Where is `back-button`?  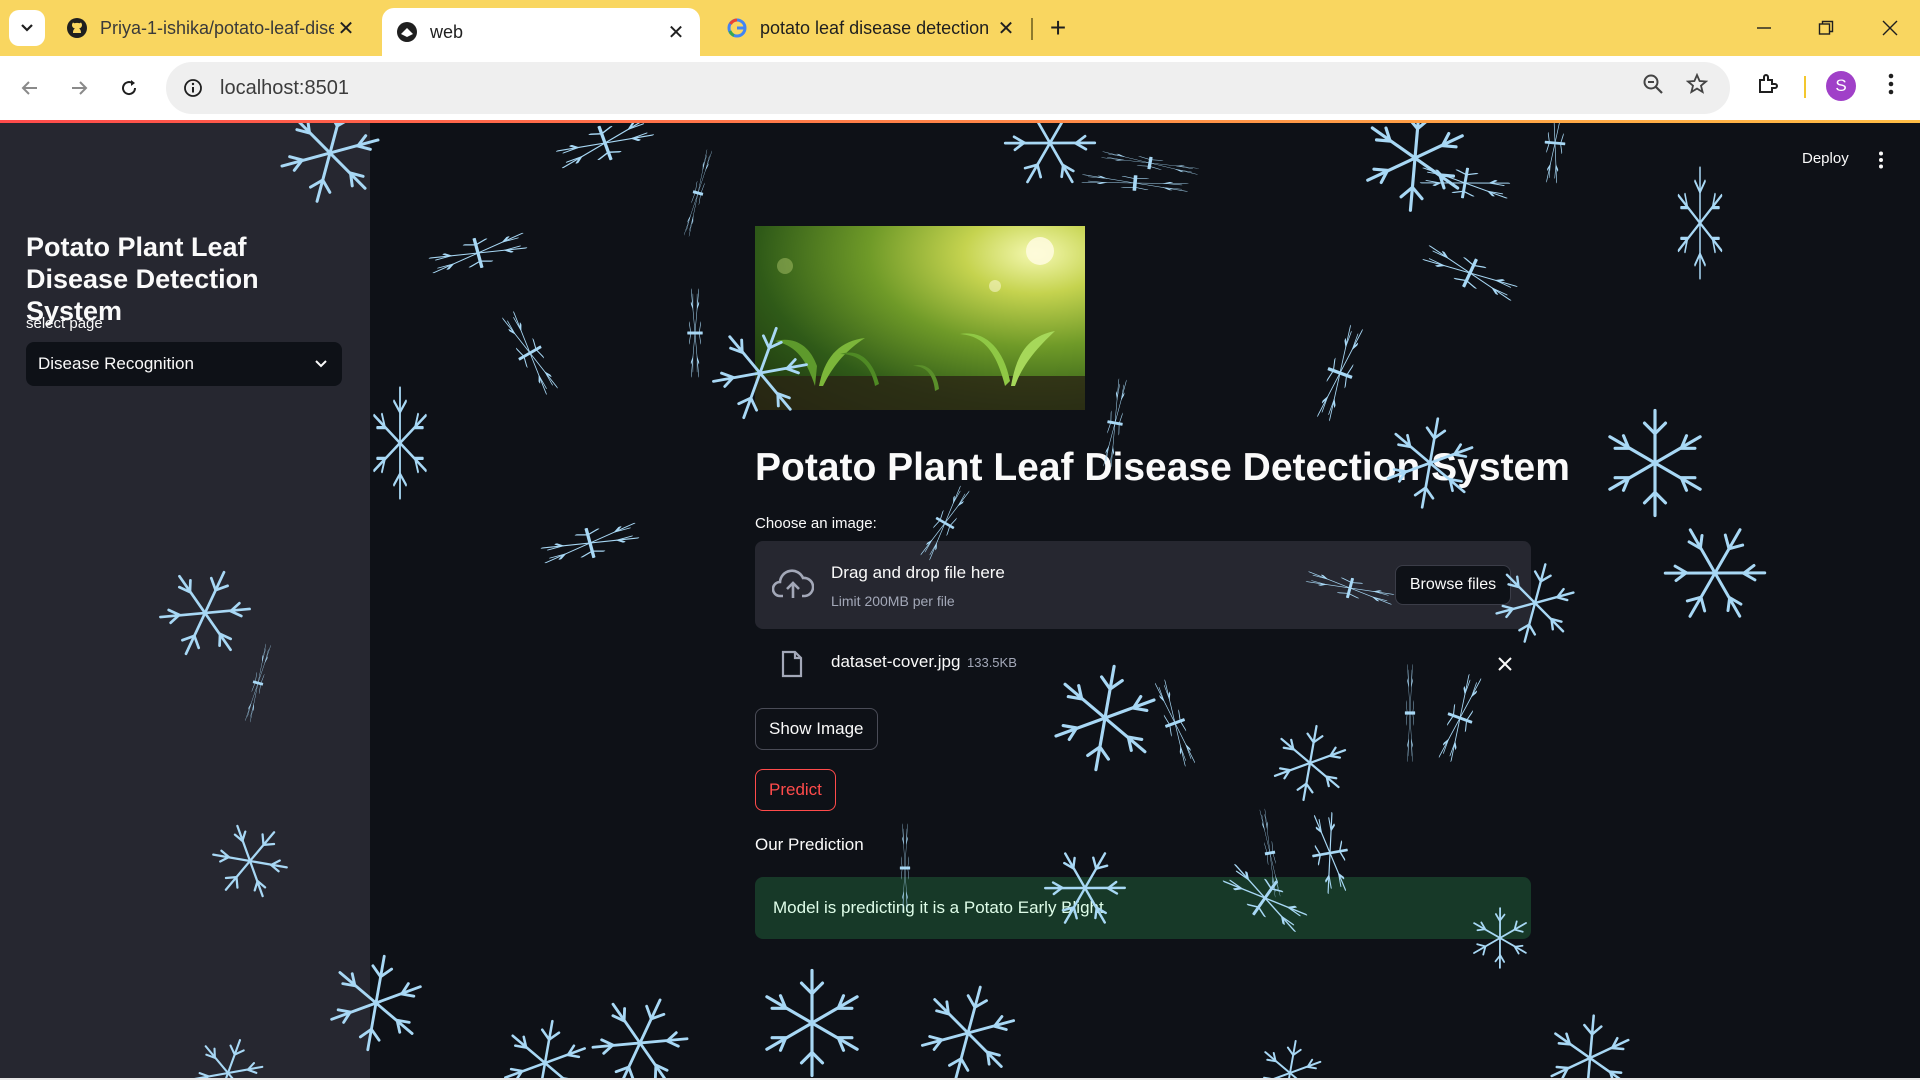
back-button is located at coordinates (30, 88).